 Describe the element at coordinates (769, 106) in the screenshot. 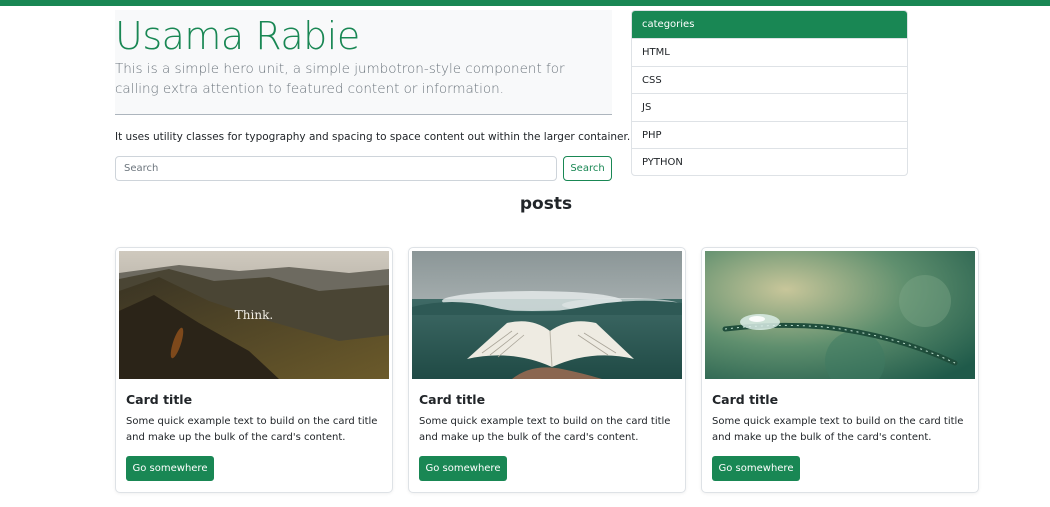

I see `category-item-js: JS` at that location.